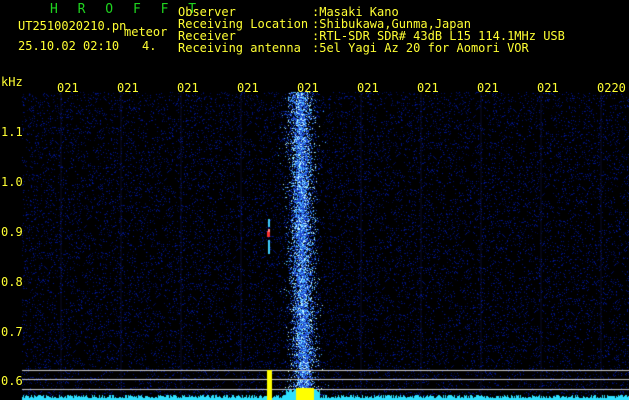  What do you see at coordinates (12, 132) in the screenshot?
I see `y-tick-label: 1.1` at bounding box center [12, 132].